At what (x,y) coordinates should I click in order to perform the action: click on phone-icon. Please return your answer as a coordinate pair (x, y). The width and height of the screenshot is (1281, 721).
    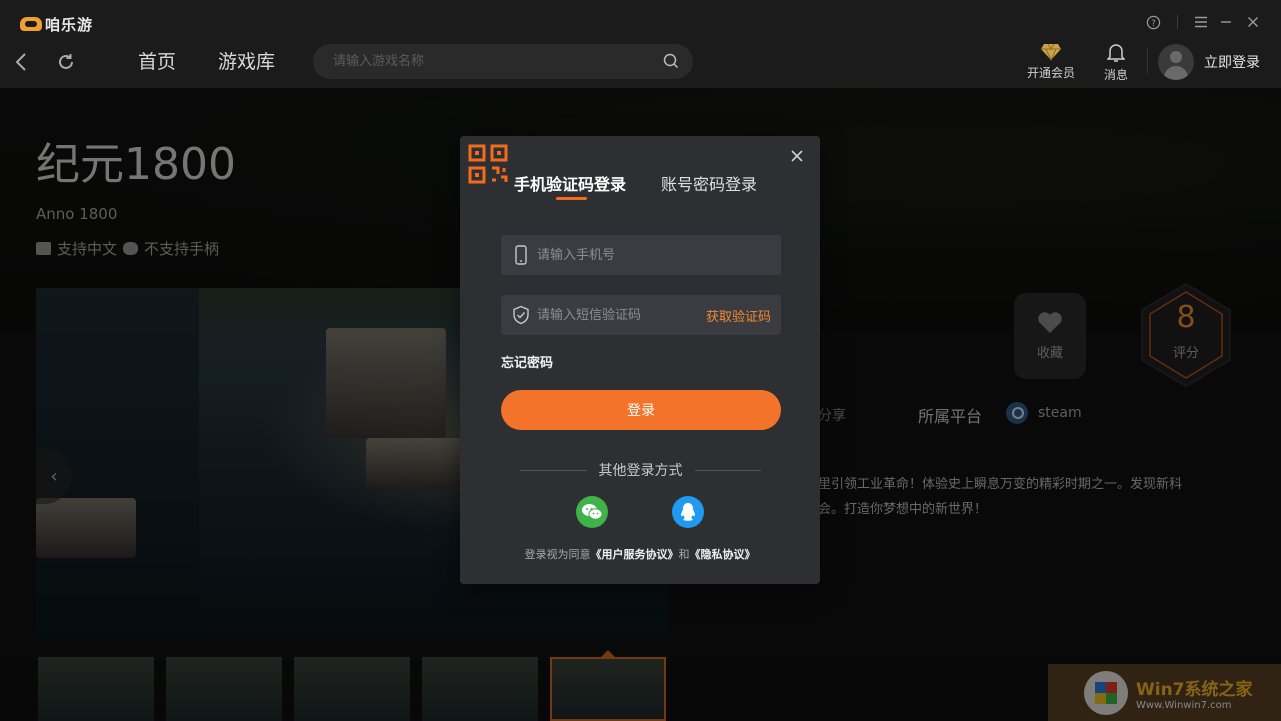
    Looking at the image, I should click on (521, 255).